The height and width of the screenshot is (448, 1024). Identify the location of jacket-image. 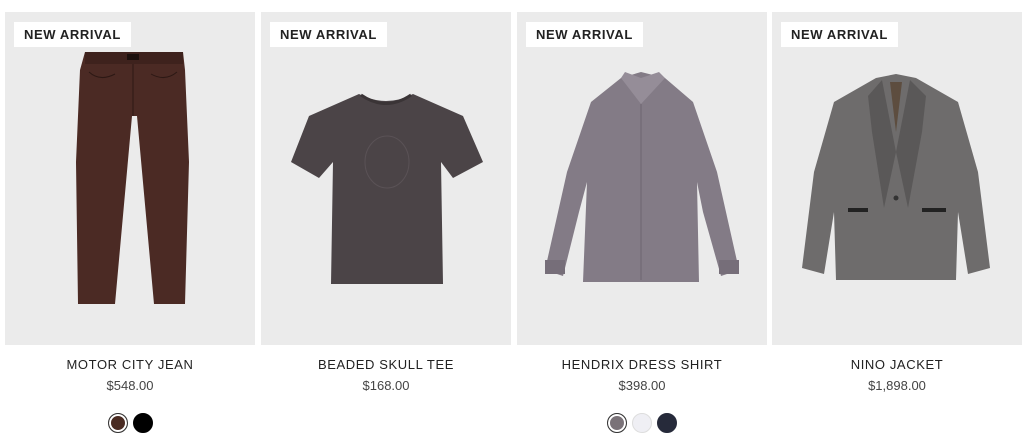
(896, 177).